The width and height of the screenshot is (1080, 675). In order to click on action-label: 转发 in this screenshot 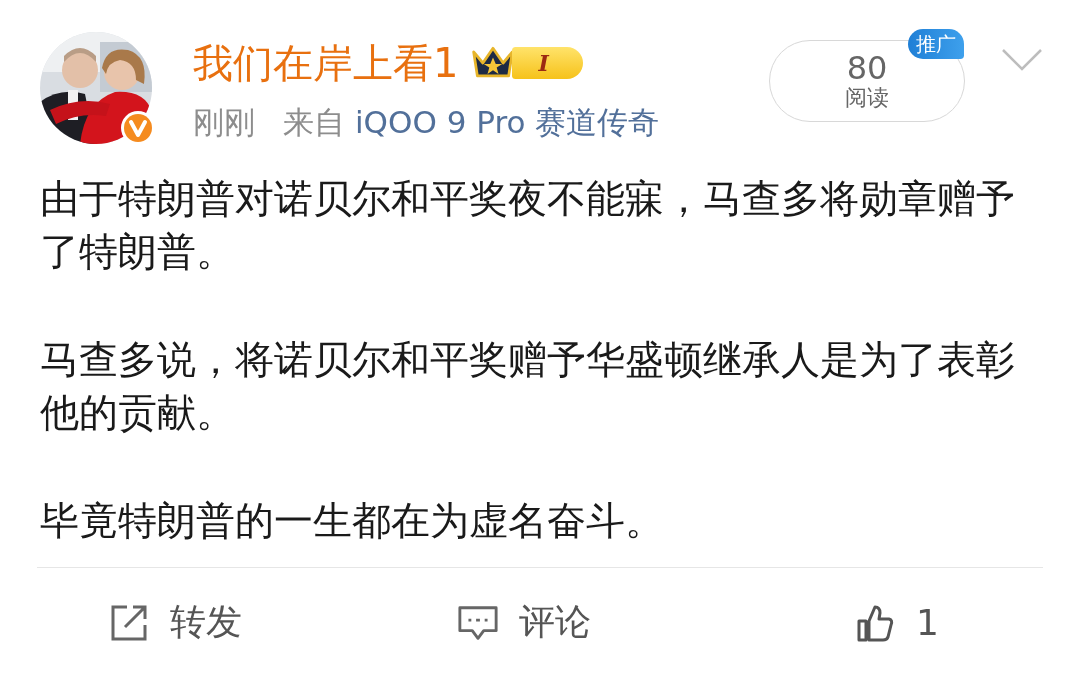, I will do `click(206, 622)`.